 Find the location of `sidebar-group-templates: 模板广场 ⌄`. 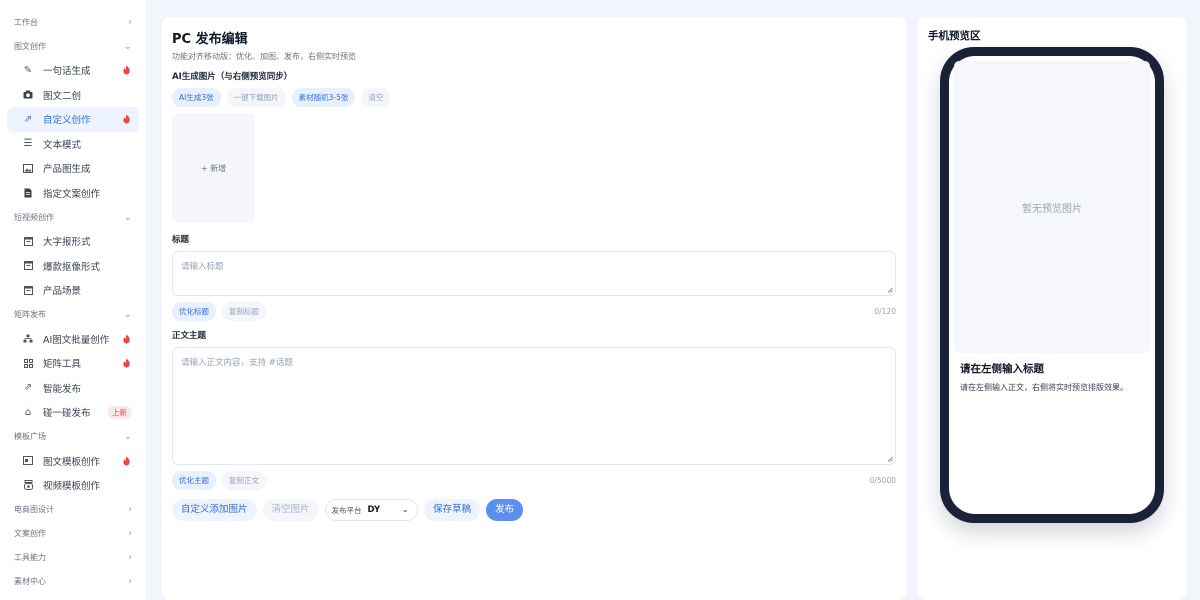

sidebar-group-templates: 模板广场 ⌄ is located at coordinates (73, 437).